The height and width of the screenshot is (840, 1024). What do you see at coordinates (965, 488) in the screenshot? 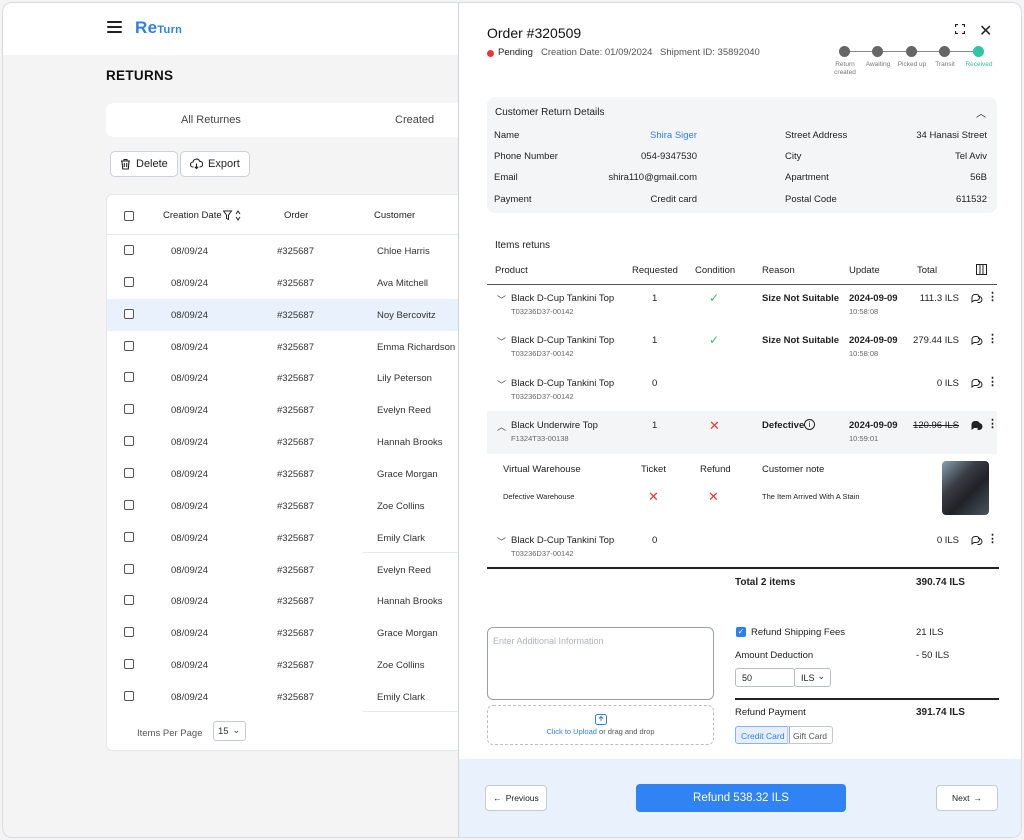
I see `product-photo-thumbnail` at bounding box center [965, 488].